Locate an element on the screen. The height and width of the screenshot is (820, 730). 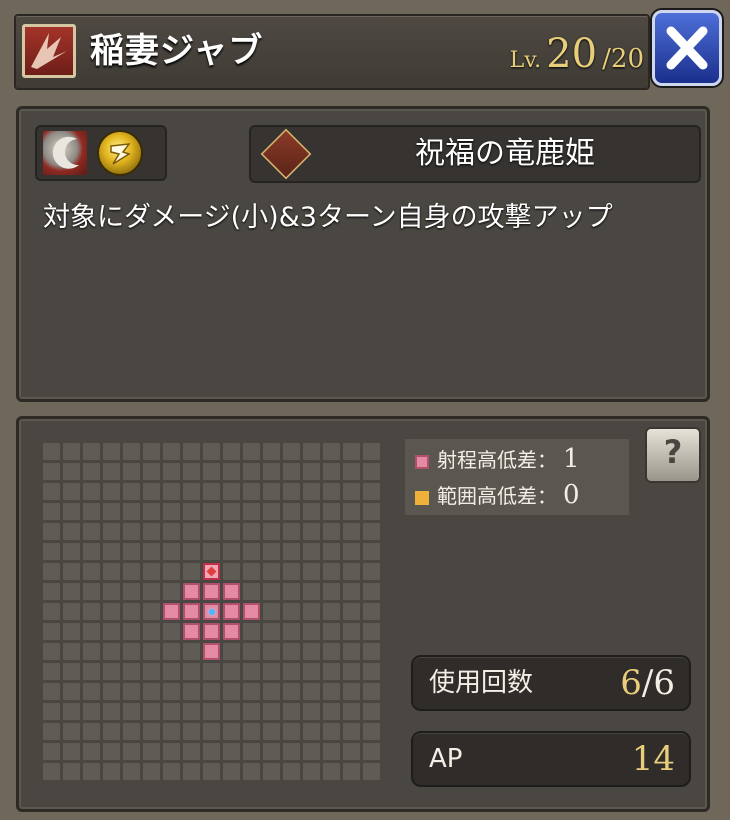
close-button is located at coordinates (687, 48).